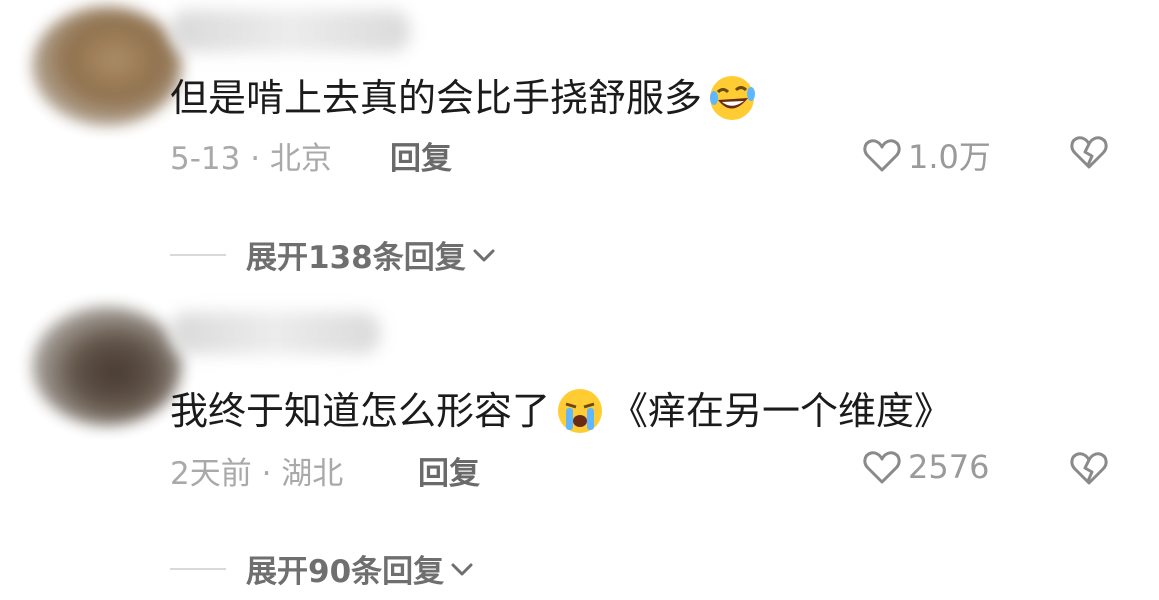 The height and width of the screenshot is (600, 1159). What do you see at coordinates (356, 258) in the screenshot?
I see `expand-replies-label: 展开138条回复` at bounding box center [356, 258].